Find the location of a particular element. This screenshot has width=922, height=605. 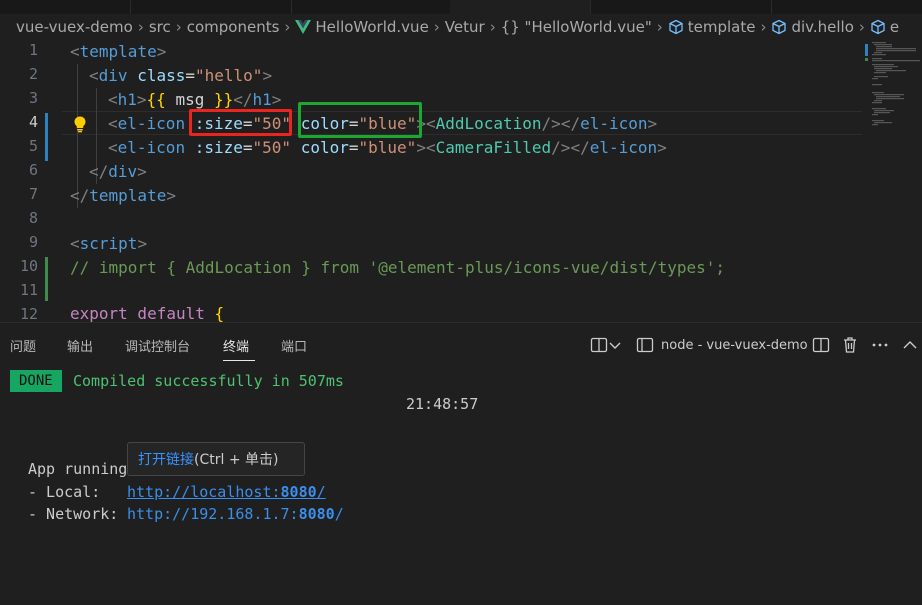

tab-terminal: 终端 is located at coordinates (236, 345).